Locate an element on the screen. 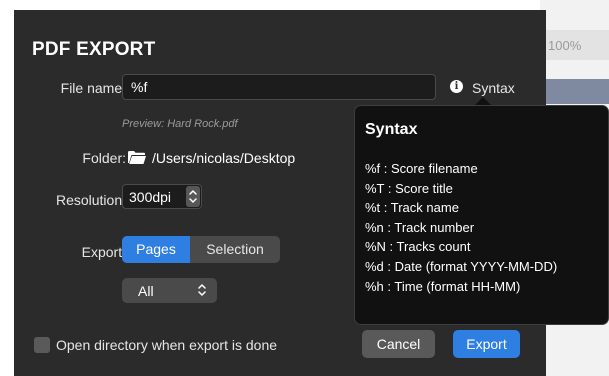  resolution-value: 300dpi is located at coordinates (150, 197).